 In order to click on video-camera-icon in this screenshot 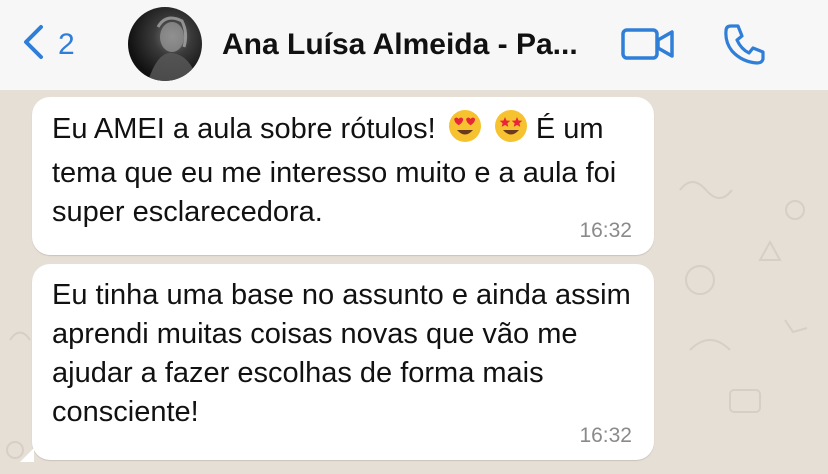, I will do `click(648, 47)`.